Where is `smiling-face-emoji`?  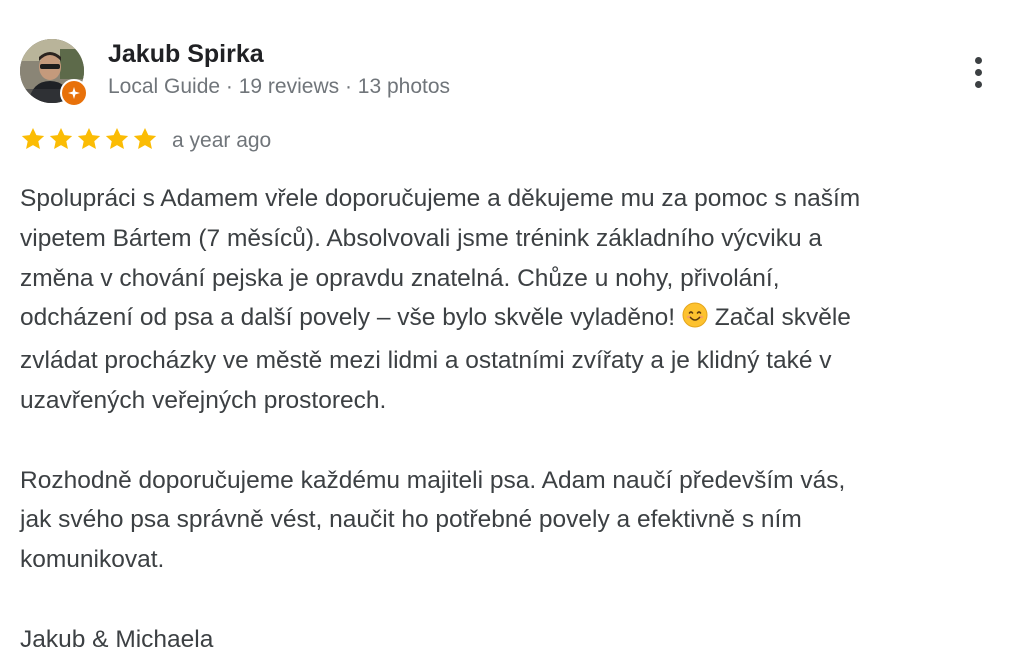
smiling-face-emoji is located at coordinates (695, 321).